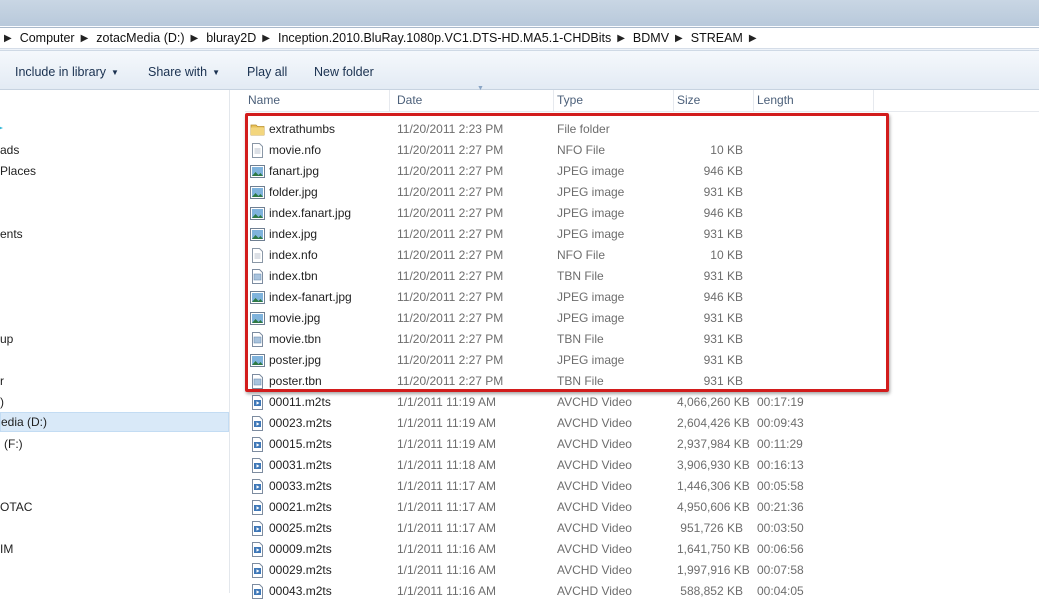 Image resolution: width=1039 pixels, height=606 pixels. I want to click on share-with-label: Share with, so click(178, 72).